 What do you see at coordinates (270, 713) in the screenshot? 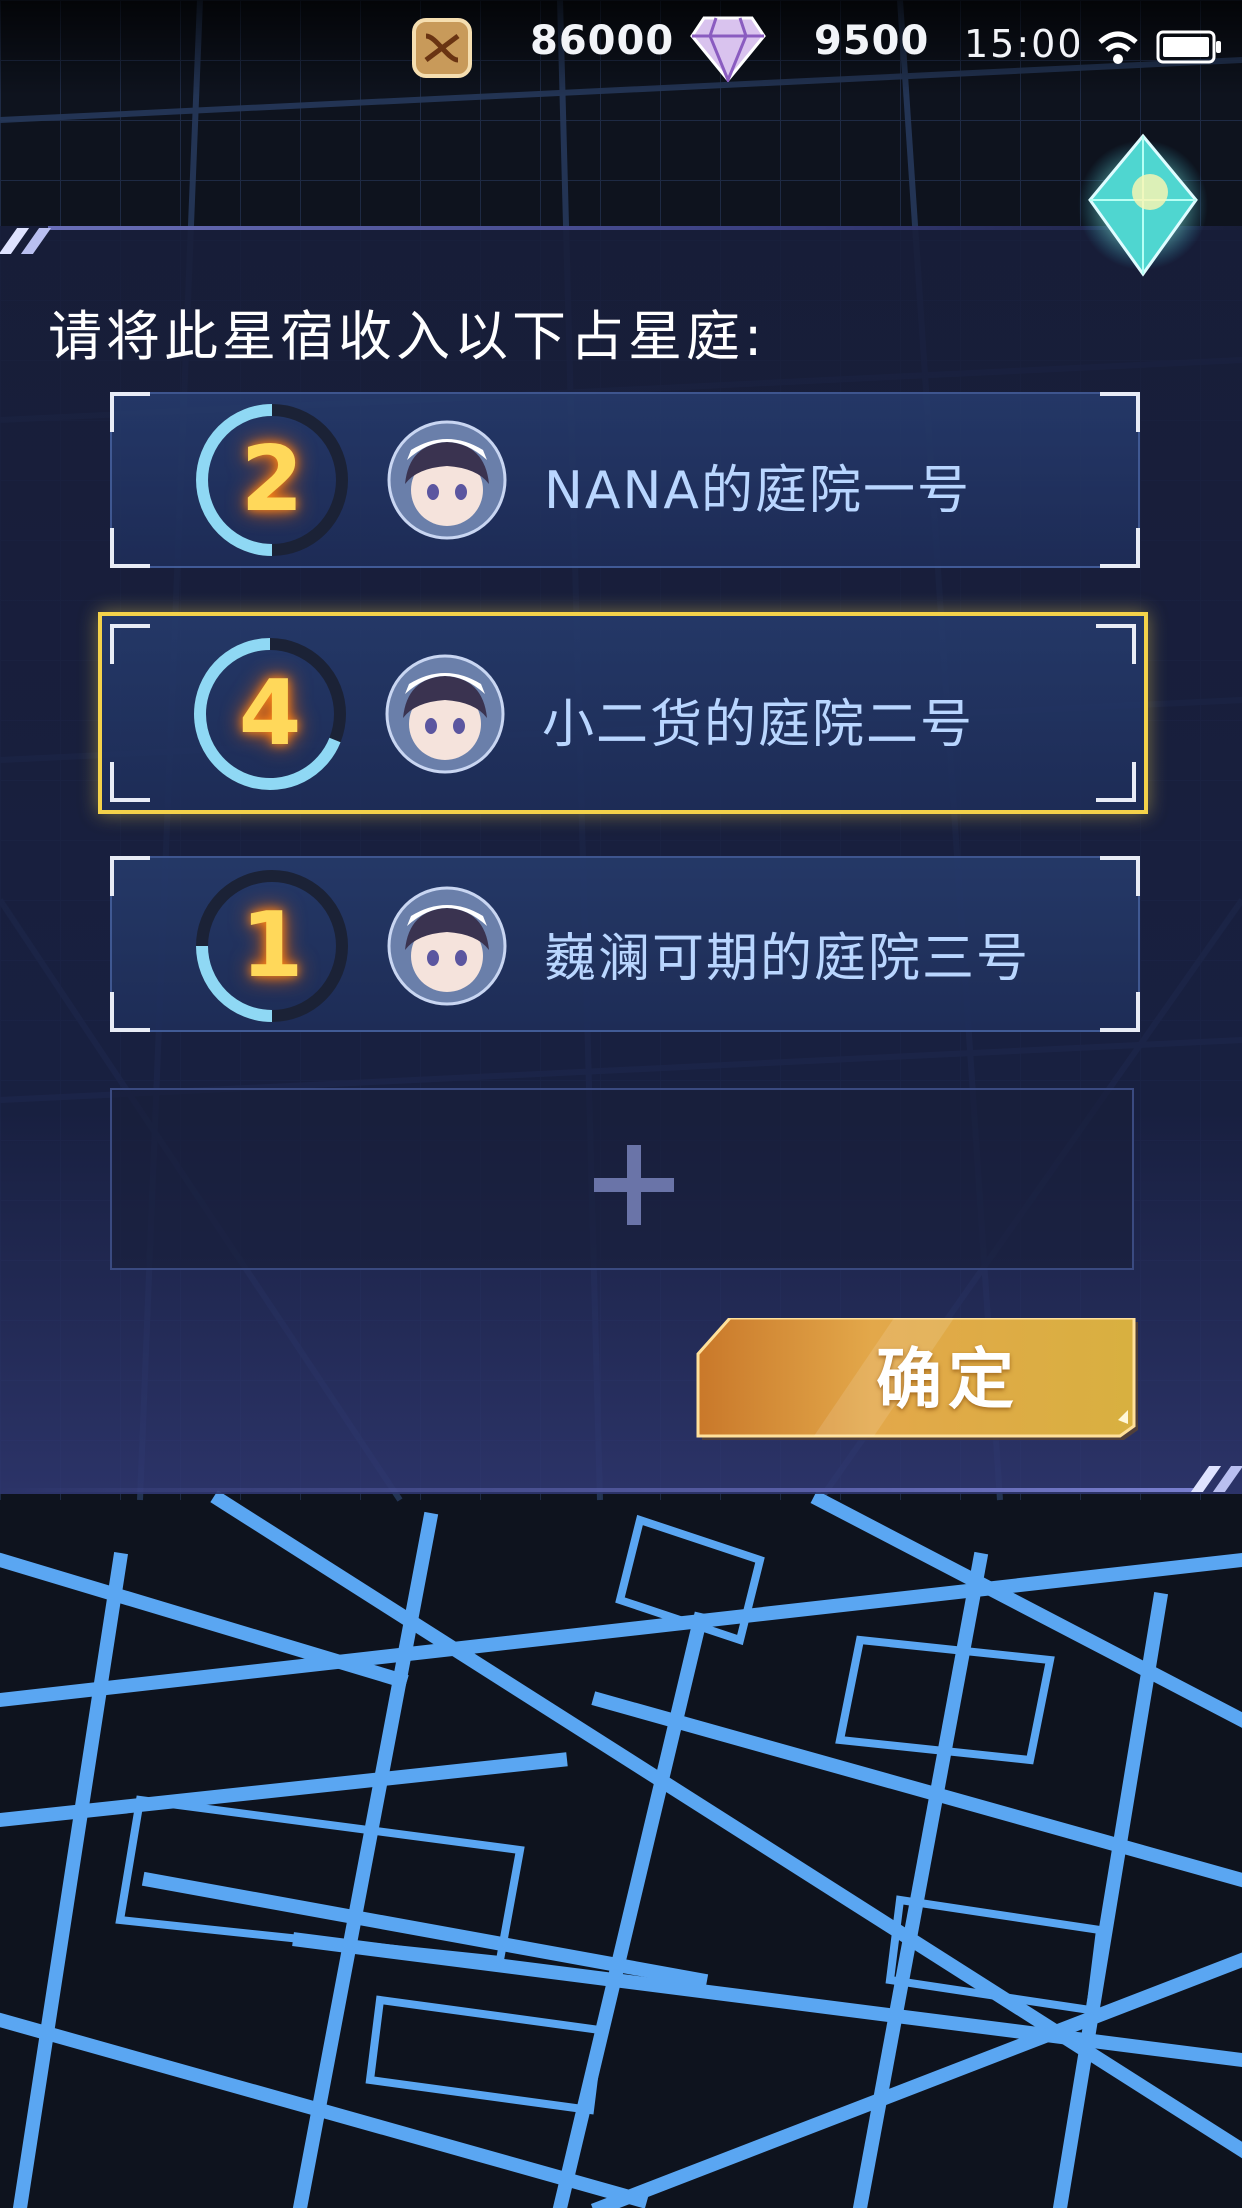
I see `level-number: 4` at bounding box center [270, 713].